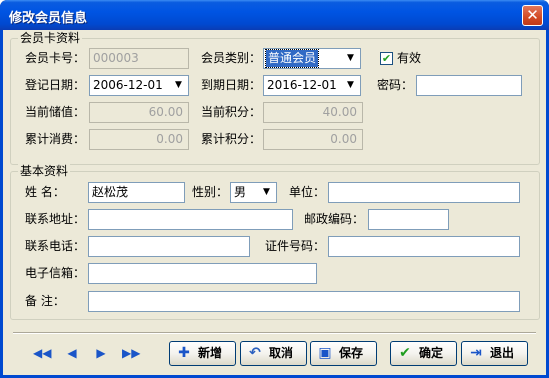 This screenshot has height=378, width=549. I want to click on floppy-icon: ▣, so click(325, 353).